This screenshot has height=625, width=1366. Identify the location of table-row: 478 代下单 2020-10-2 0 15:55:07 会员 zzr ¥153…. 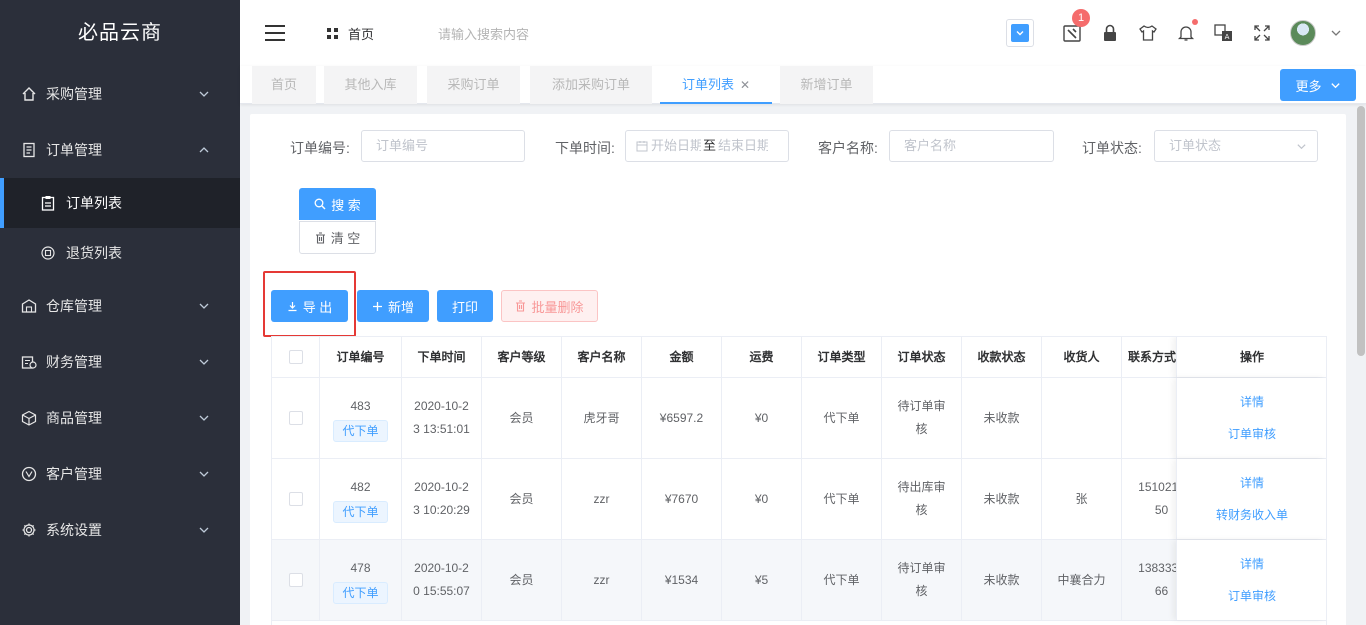
(799, 580).